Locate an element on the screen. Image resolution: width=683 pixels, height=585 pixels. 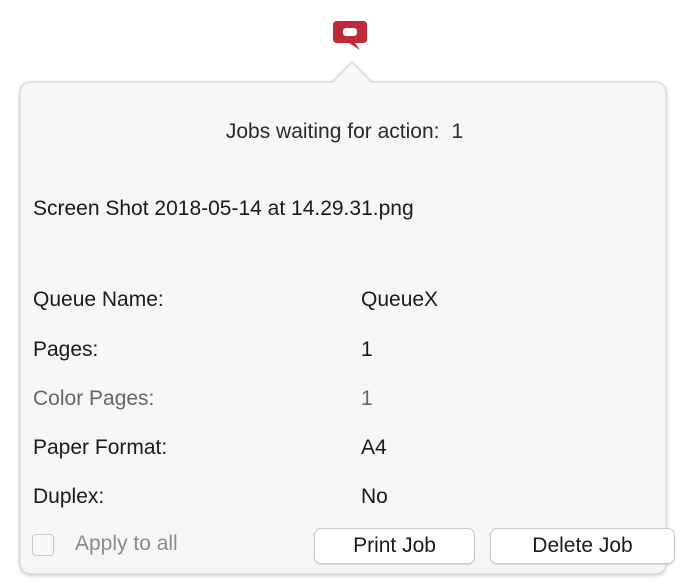
apply-to-all-label: Apply to all is located at coordinates (126, 544).